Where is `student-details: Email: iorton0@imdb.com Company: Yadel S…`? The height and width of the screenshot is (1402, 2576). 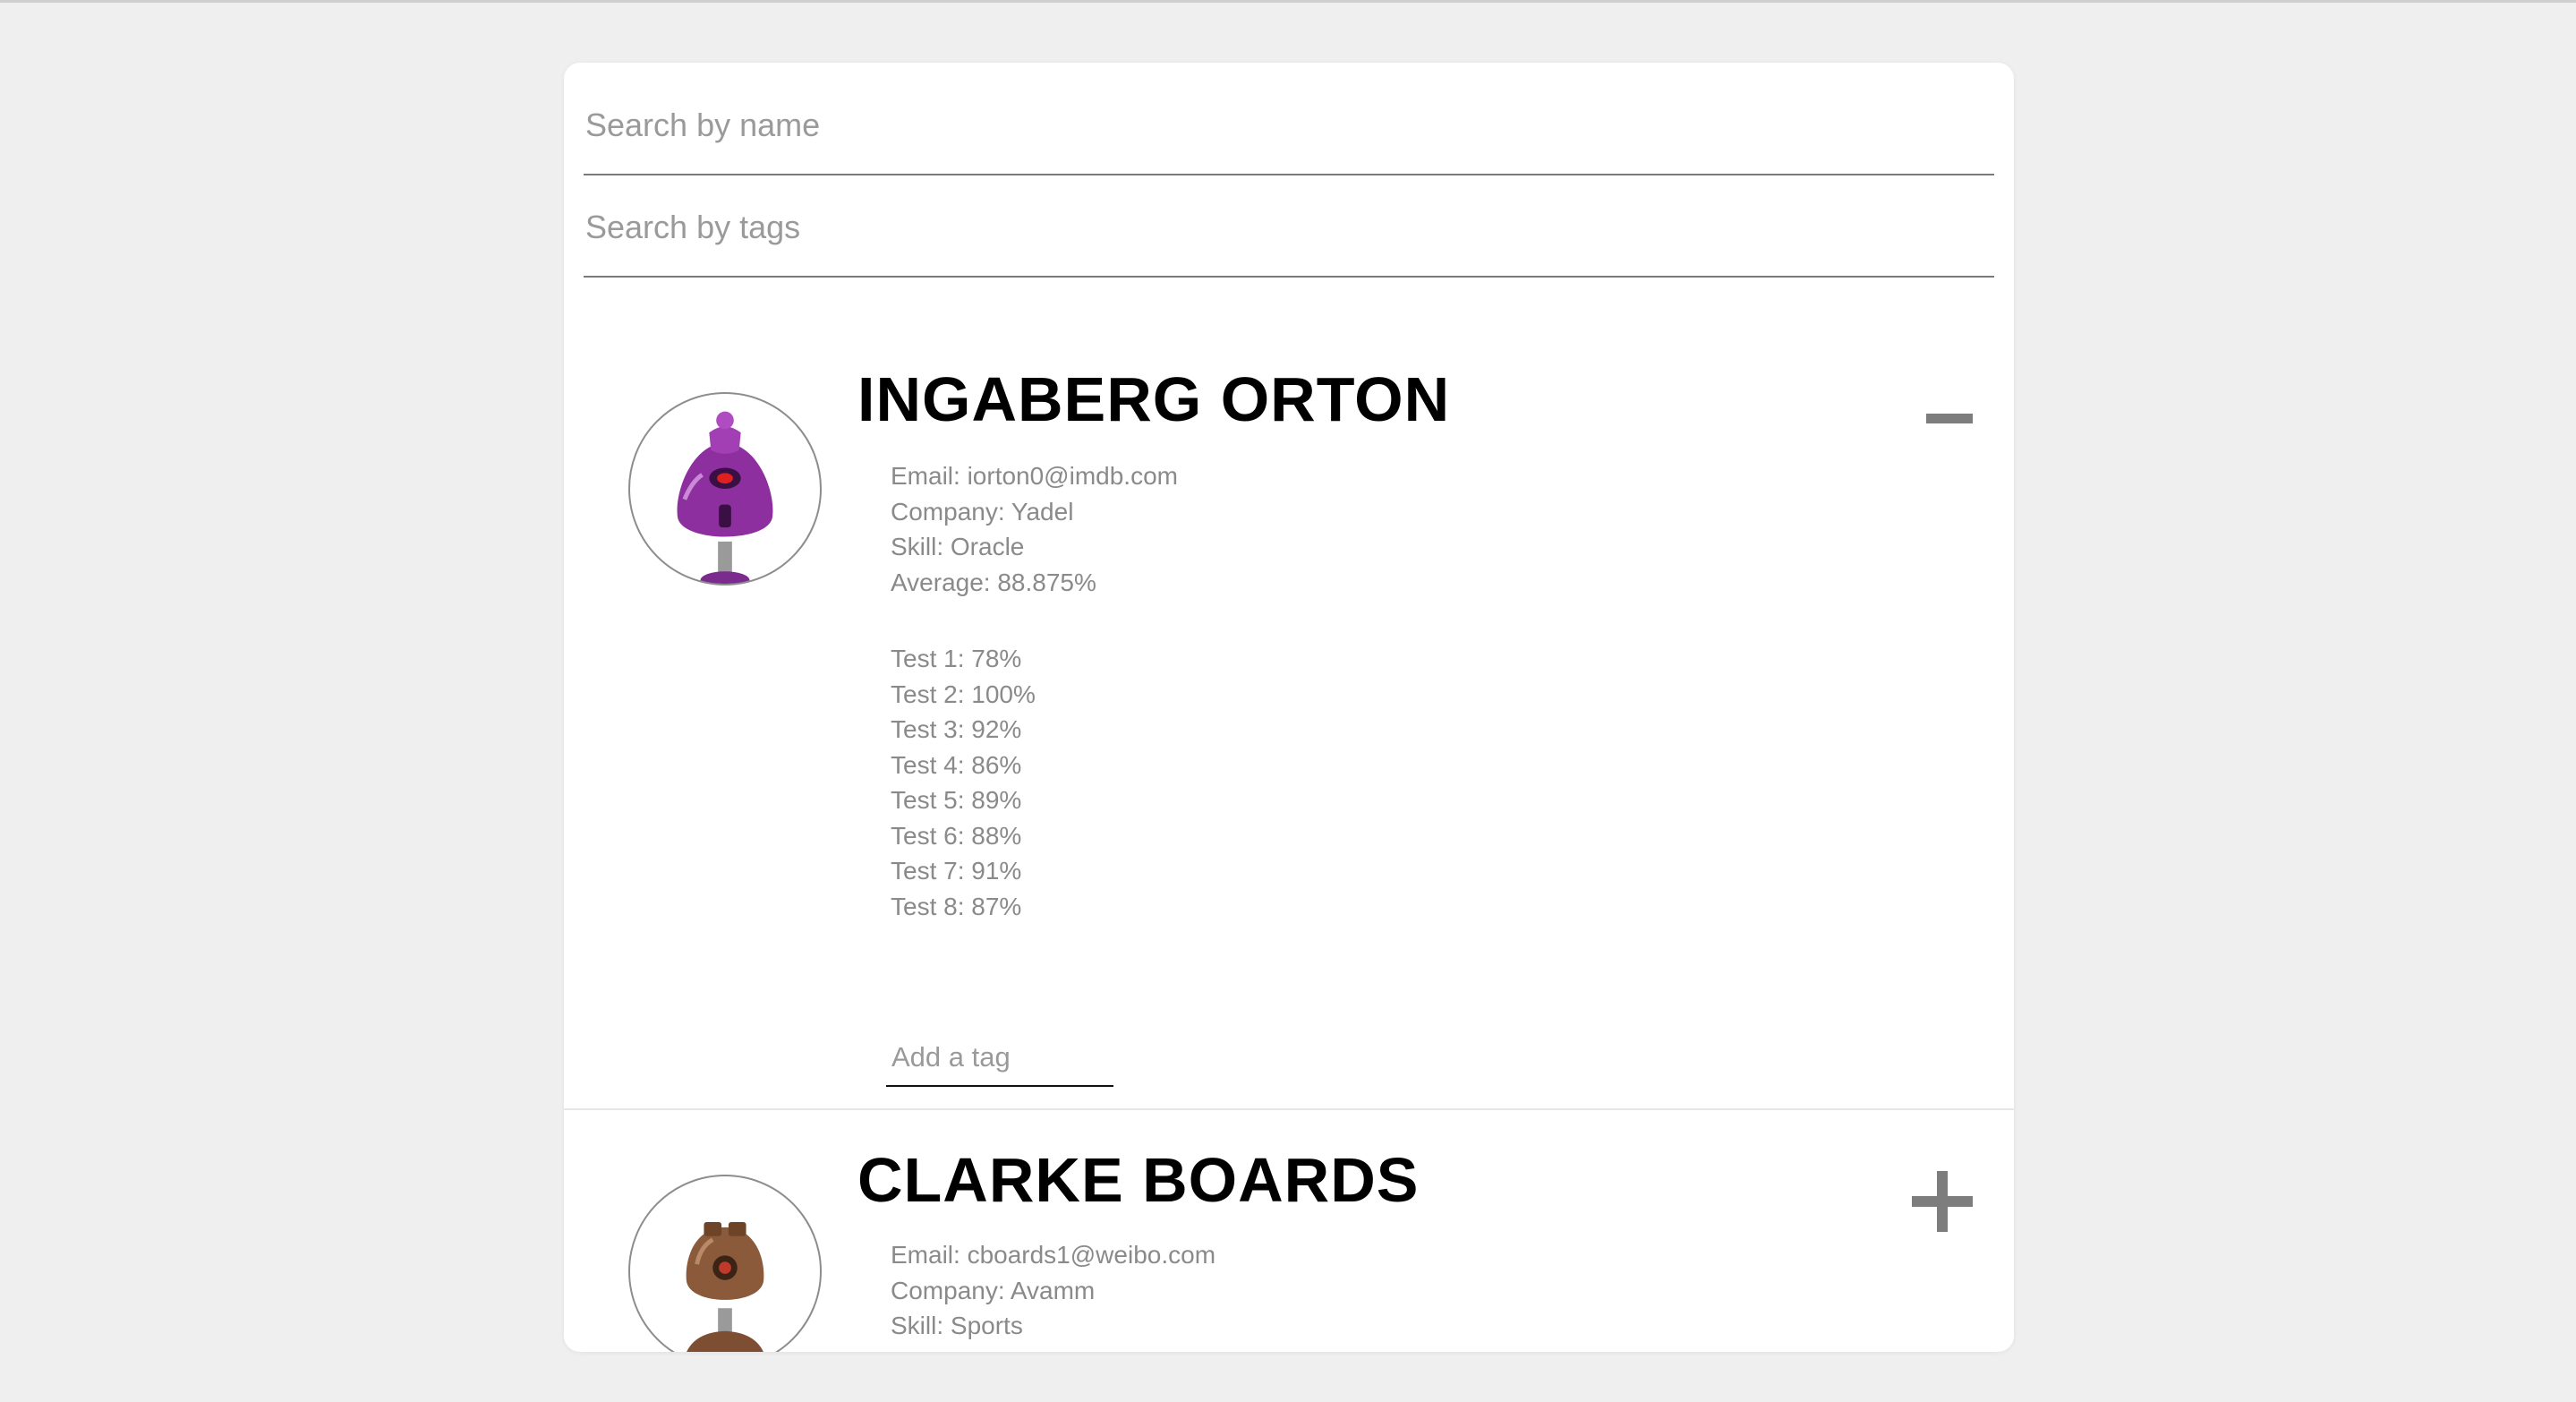
student-details: Email: iorton0@imdb.com Company: Yadel S… is located at coordinates (1034, 691).